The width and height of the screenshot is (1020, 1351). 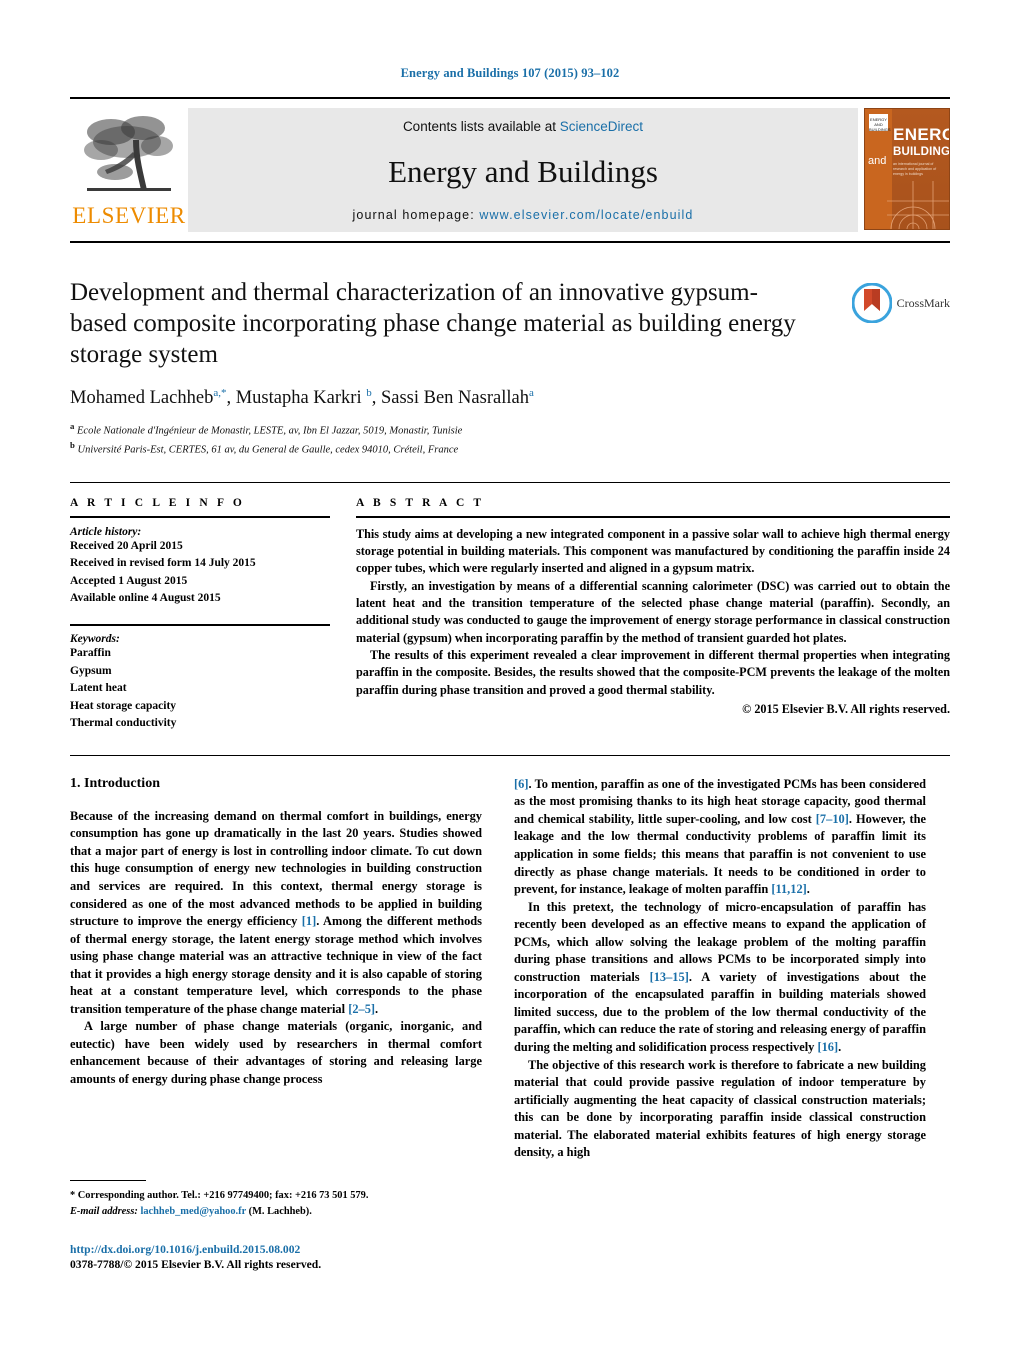 What do you see at coordinates (481, 126) in the screenshot?
I see `contents-prefix: Contents lists available at` at bounding box center [481, 126].